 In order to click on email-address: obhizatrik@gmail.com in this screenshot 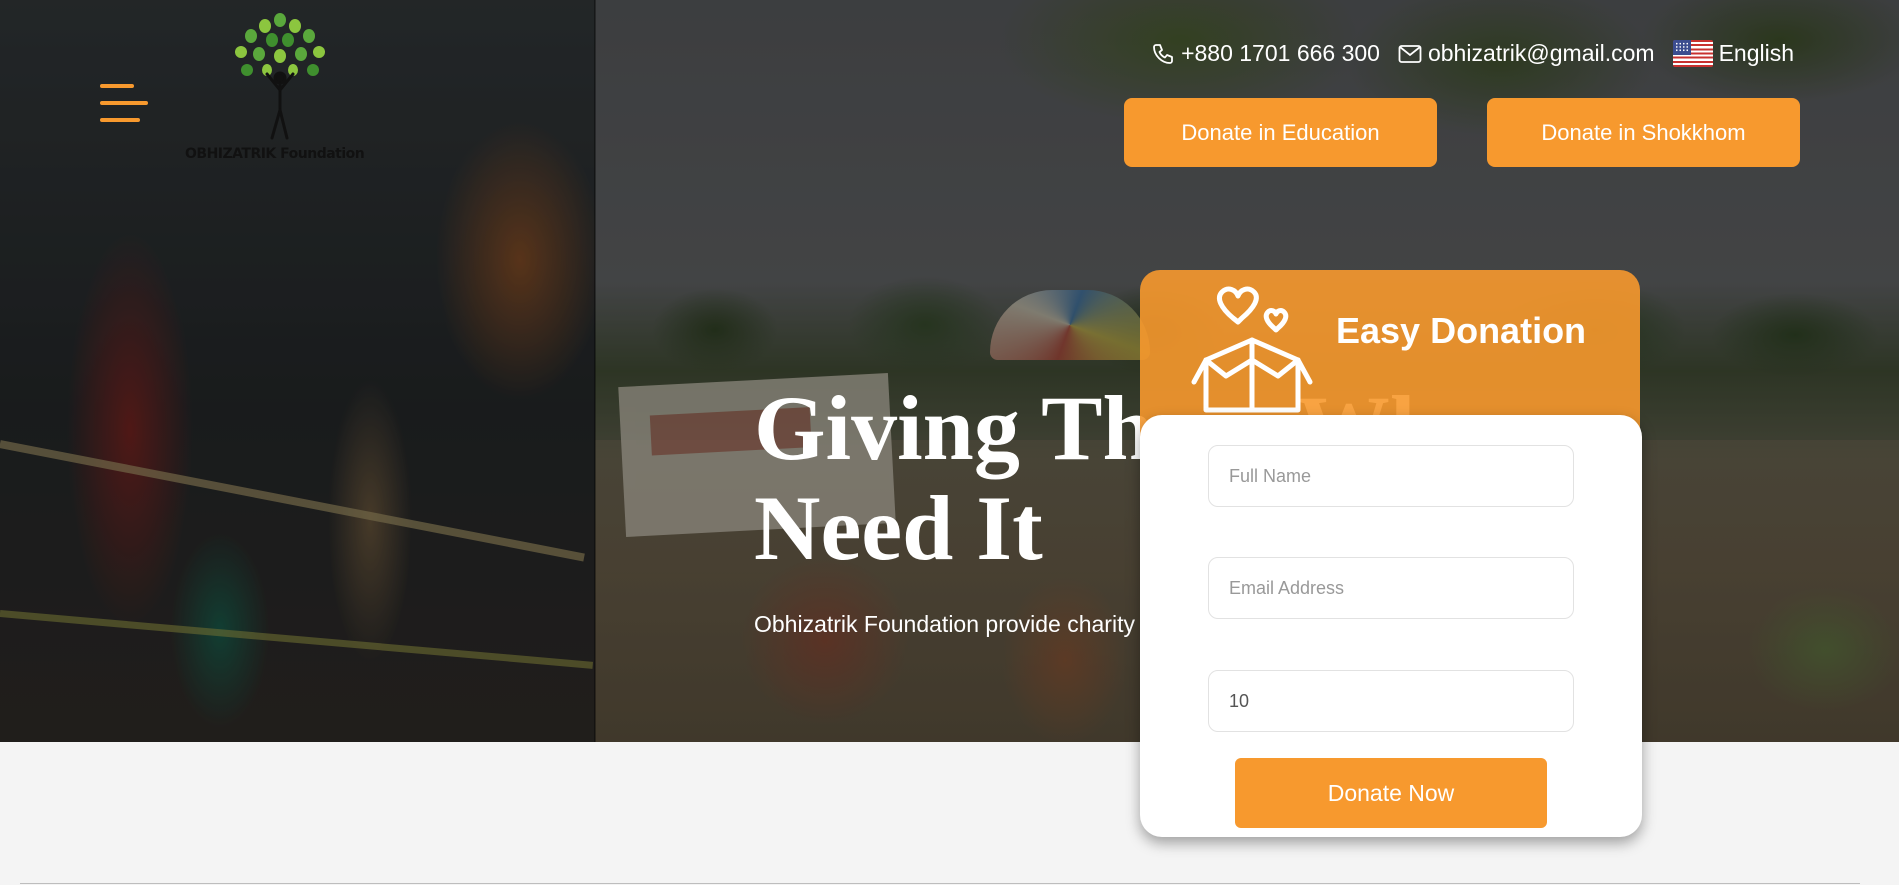, I will do `click(1541, 53)`.